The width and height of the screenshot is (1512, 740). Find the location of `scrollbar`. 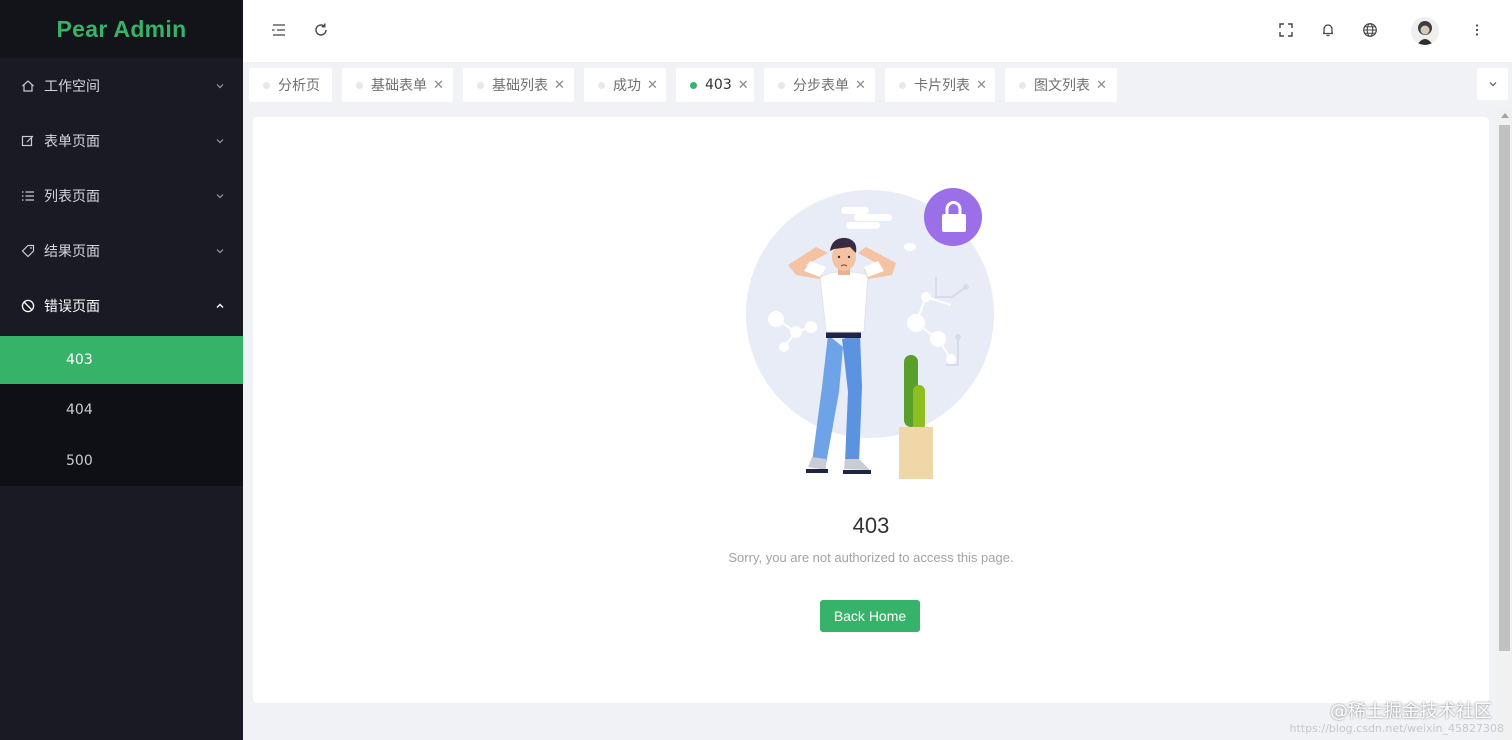

scrollbar is located at coordinates (1504, 424).